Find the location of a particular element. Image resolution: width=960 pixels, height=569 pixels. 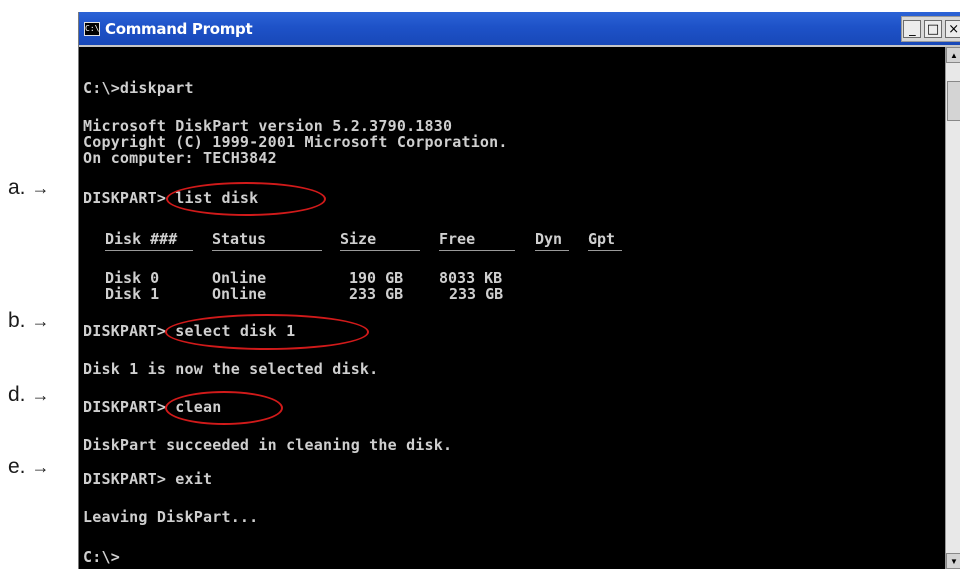

table-header: Size is located at coordinates (358, 239).